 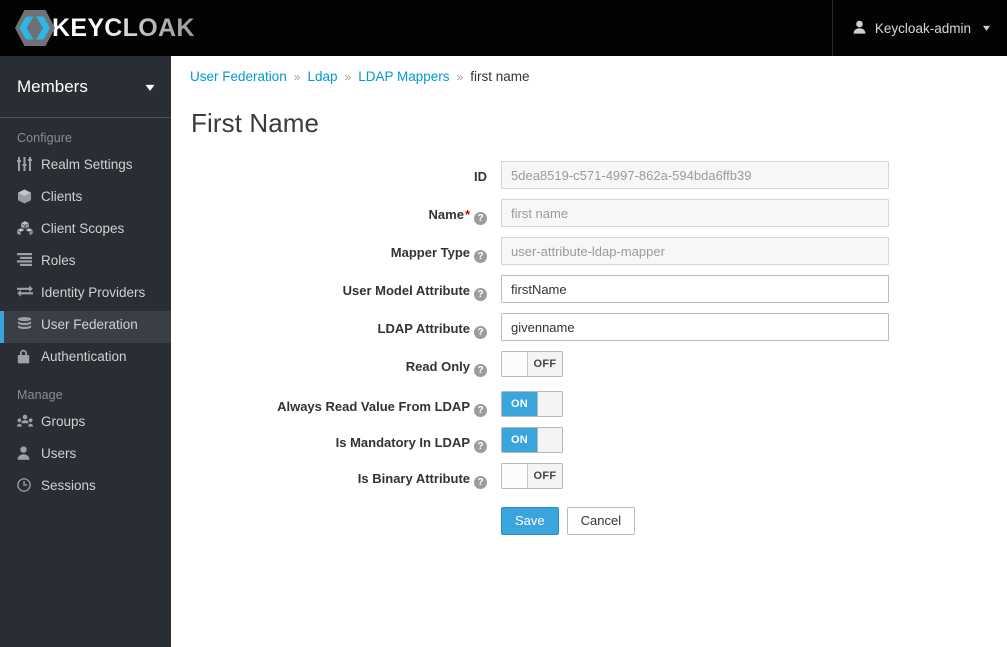 What do you see at coordinates (373, 406) in the screenshot?
I see `form-field-label-text: Always Read Value From LDAP` at bounding box center [373, 406].